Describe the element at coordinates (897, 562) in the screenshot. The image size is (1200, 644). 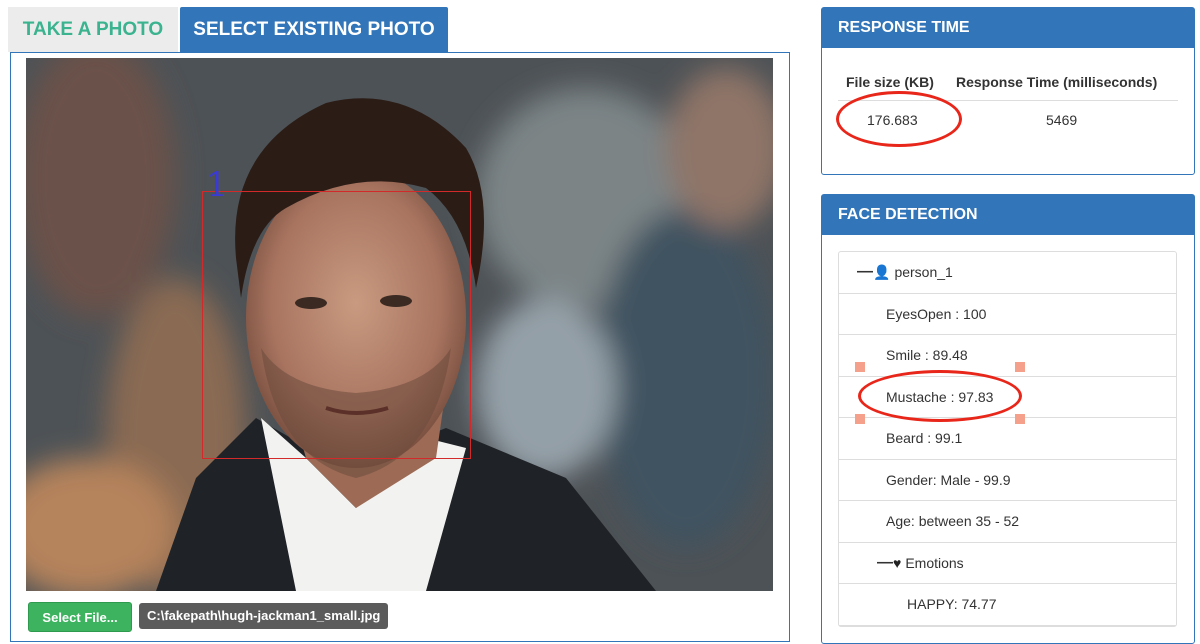
I see `heart-icon: ♥` at that location.